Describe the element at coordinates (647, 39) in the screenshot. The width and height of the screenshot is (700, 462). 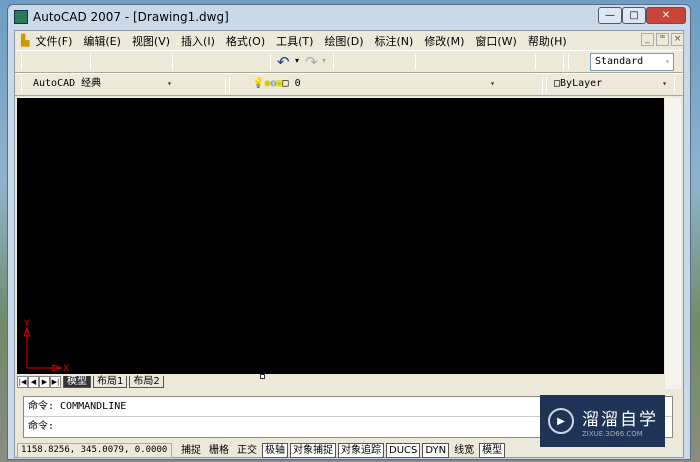
I see `doc-minimize-button: _` at that location.